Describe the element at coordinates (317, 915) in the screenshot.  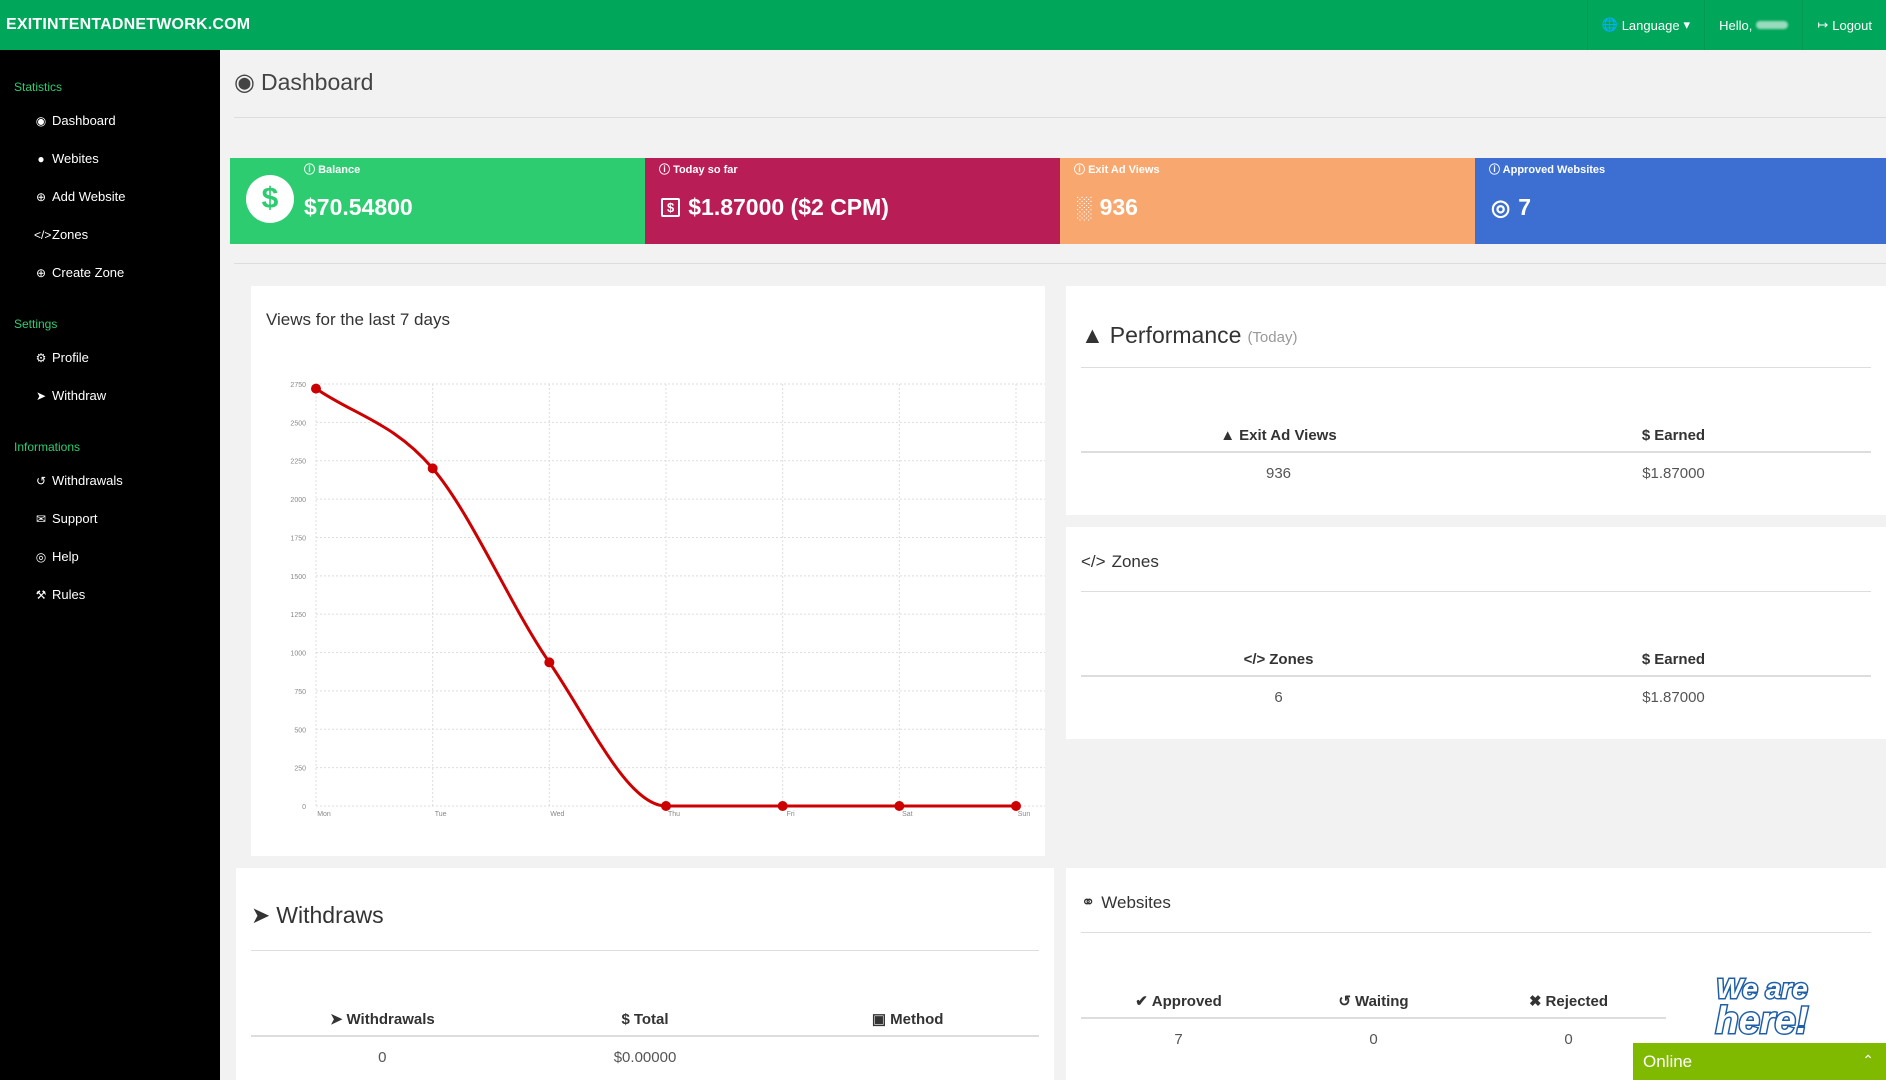
I see `withdraws-title: ➤ Withdraws` at that location.